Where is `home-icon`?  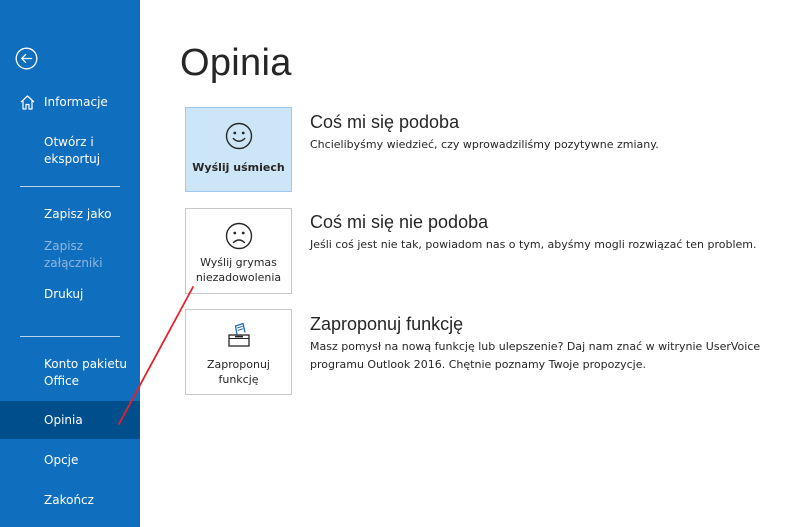
home-icon is located at coordinates (27, 102).